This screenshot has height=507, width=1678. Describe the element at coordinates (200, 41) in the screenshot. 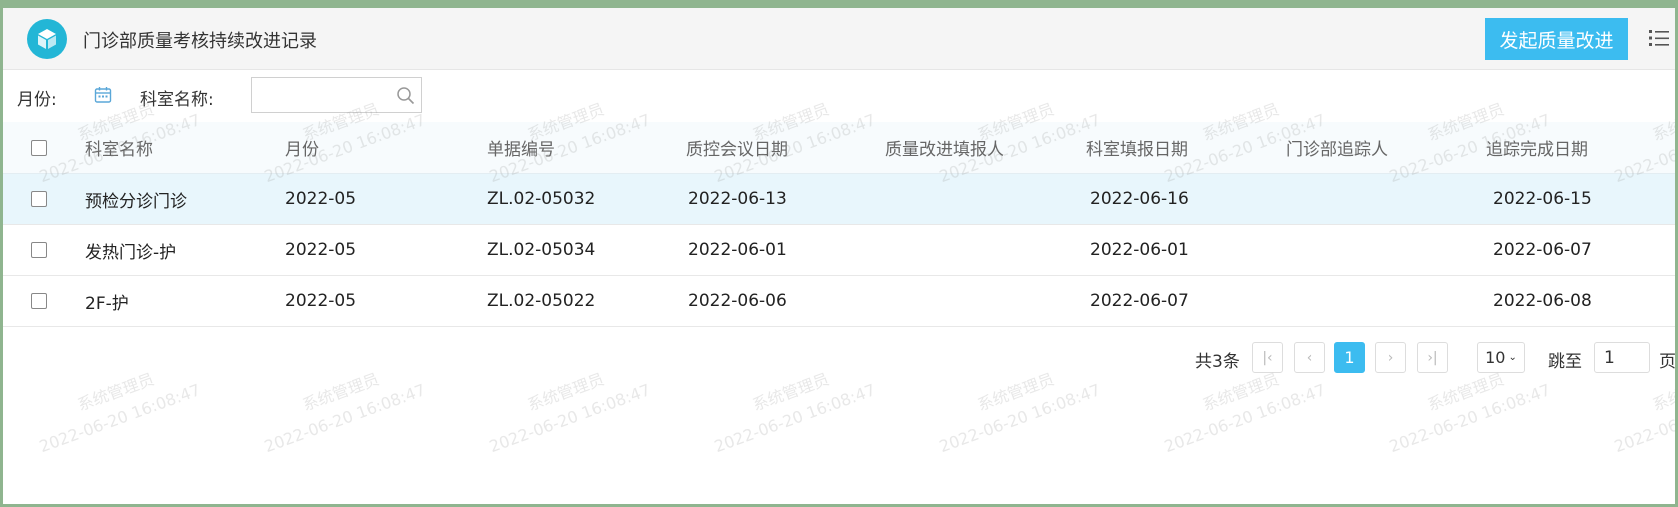

I see `page-title: 门诊部质量考核持续改进记录` at that location.